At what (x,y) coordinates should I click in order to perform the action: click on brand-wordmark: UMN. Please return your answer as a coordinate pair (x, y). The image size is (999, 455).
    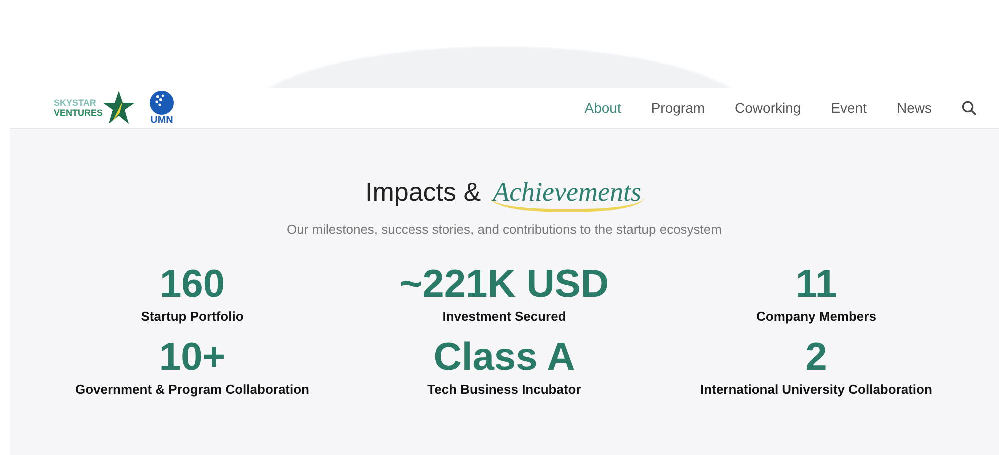
    Looking at the image, I should click on (162, 121).